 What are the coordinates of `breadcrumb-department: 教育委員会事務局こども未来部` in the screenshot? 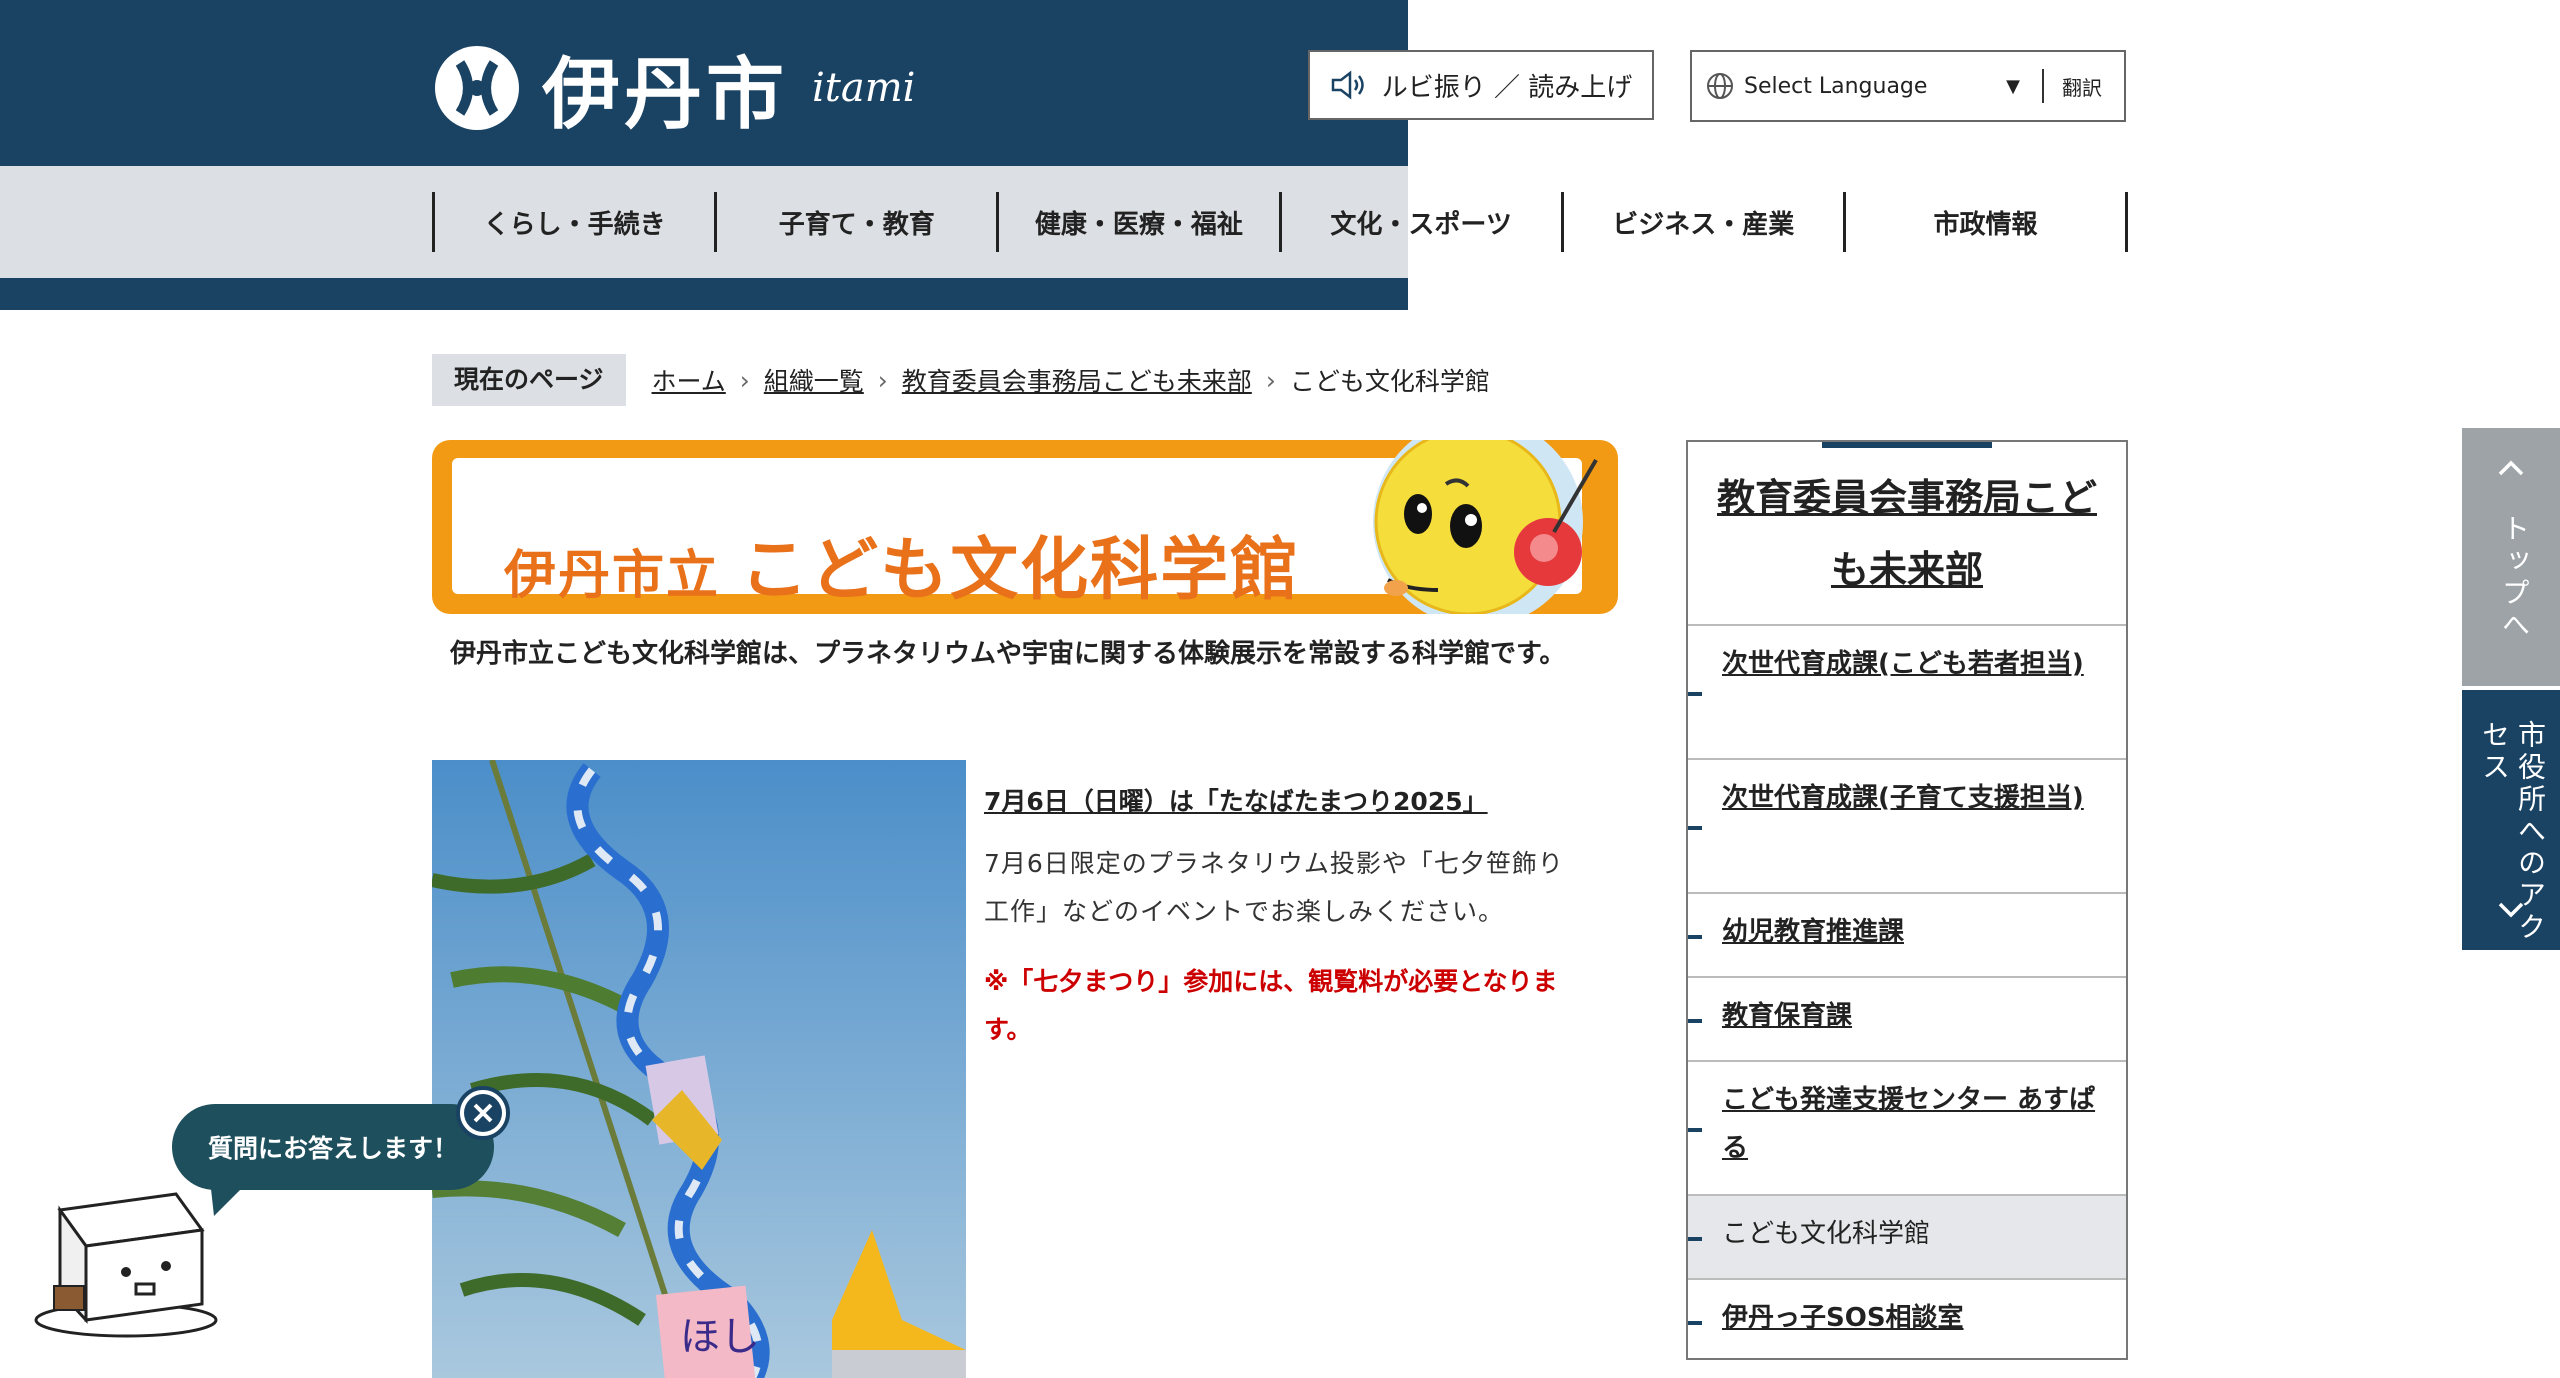 It's located at (1077, 380).